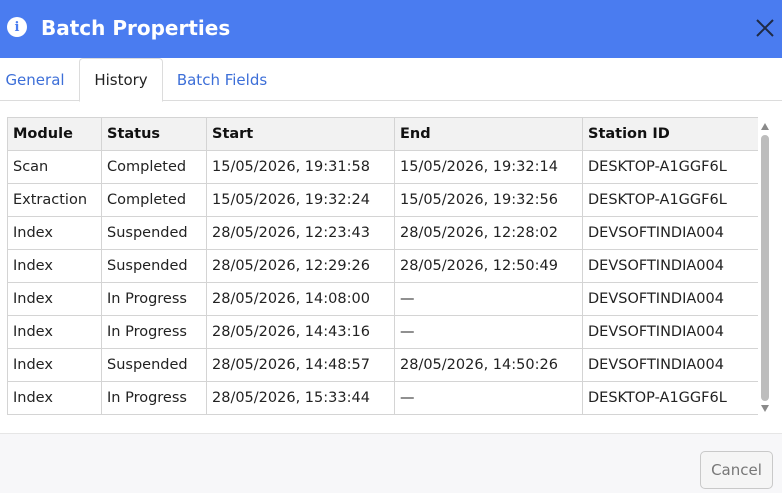  What do you see at coordinates (488, 167) in the screenshot?
I see `cell-end: 15/05/2026, 19:32:14` at bounding box center [488, 167].